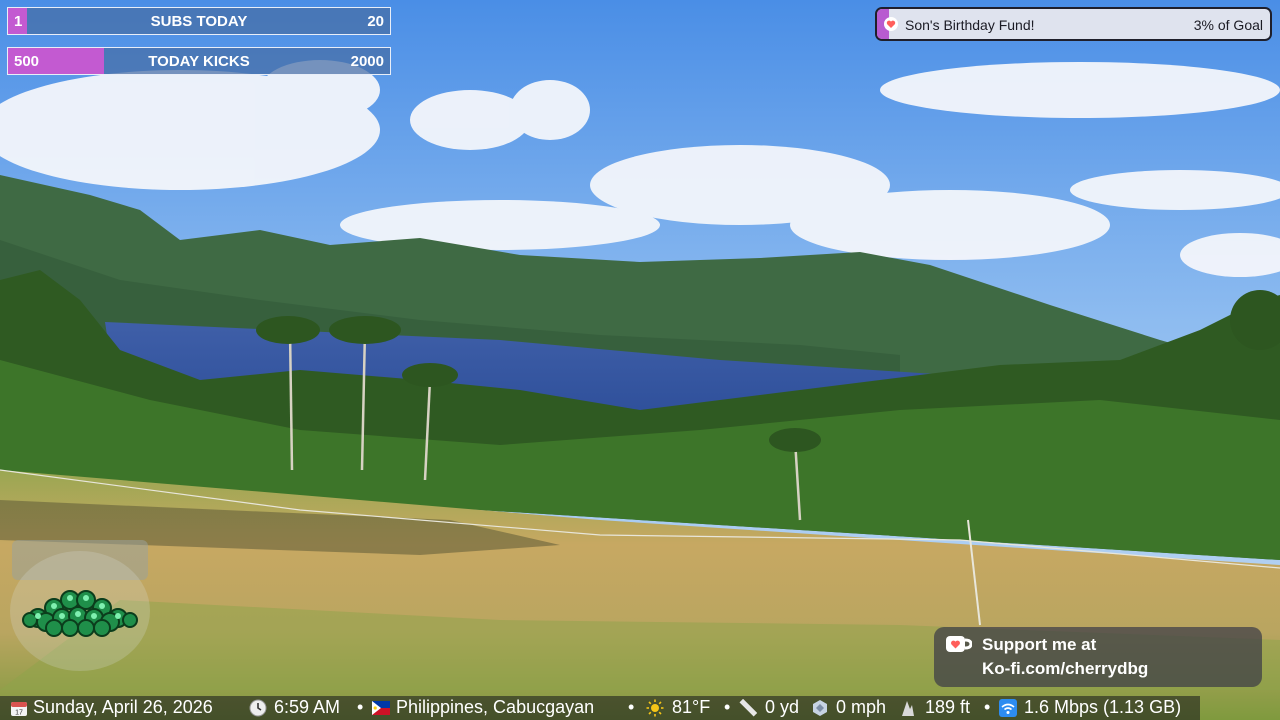 Image resolution: width=1280 pixels, height=720 pixels. What do you see at coordinates (375, 21) in the screenshot?
I see `subs-goal-max: 20` at bounding box center [375, 21].